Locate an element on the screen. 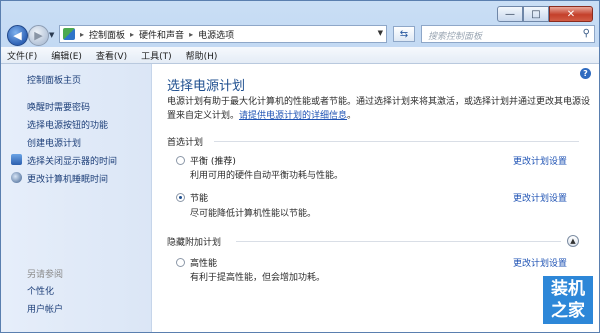 The width and height of the screenshot is (600, 333). breadcrumb-power-options: 电源选项 is located at coordinates (216, 34).